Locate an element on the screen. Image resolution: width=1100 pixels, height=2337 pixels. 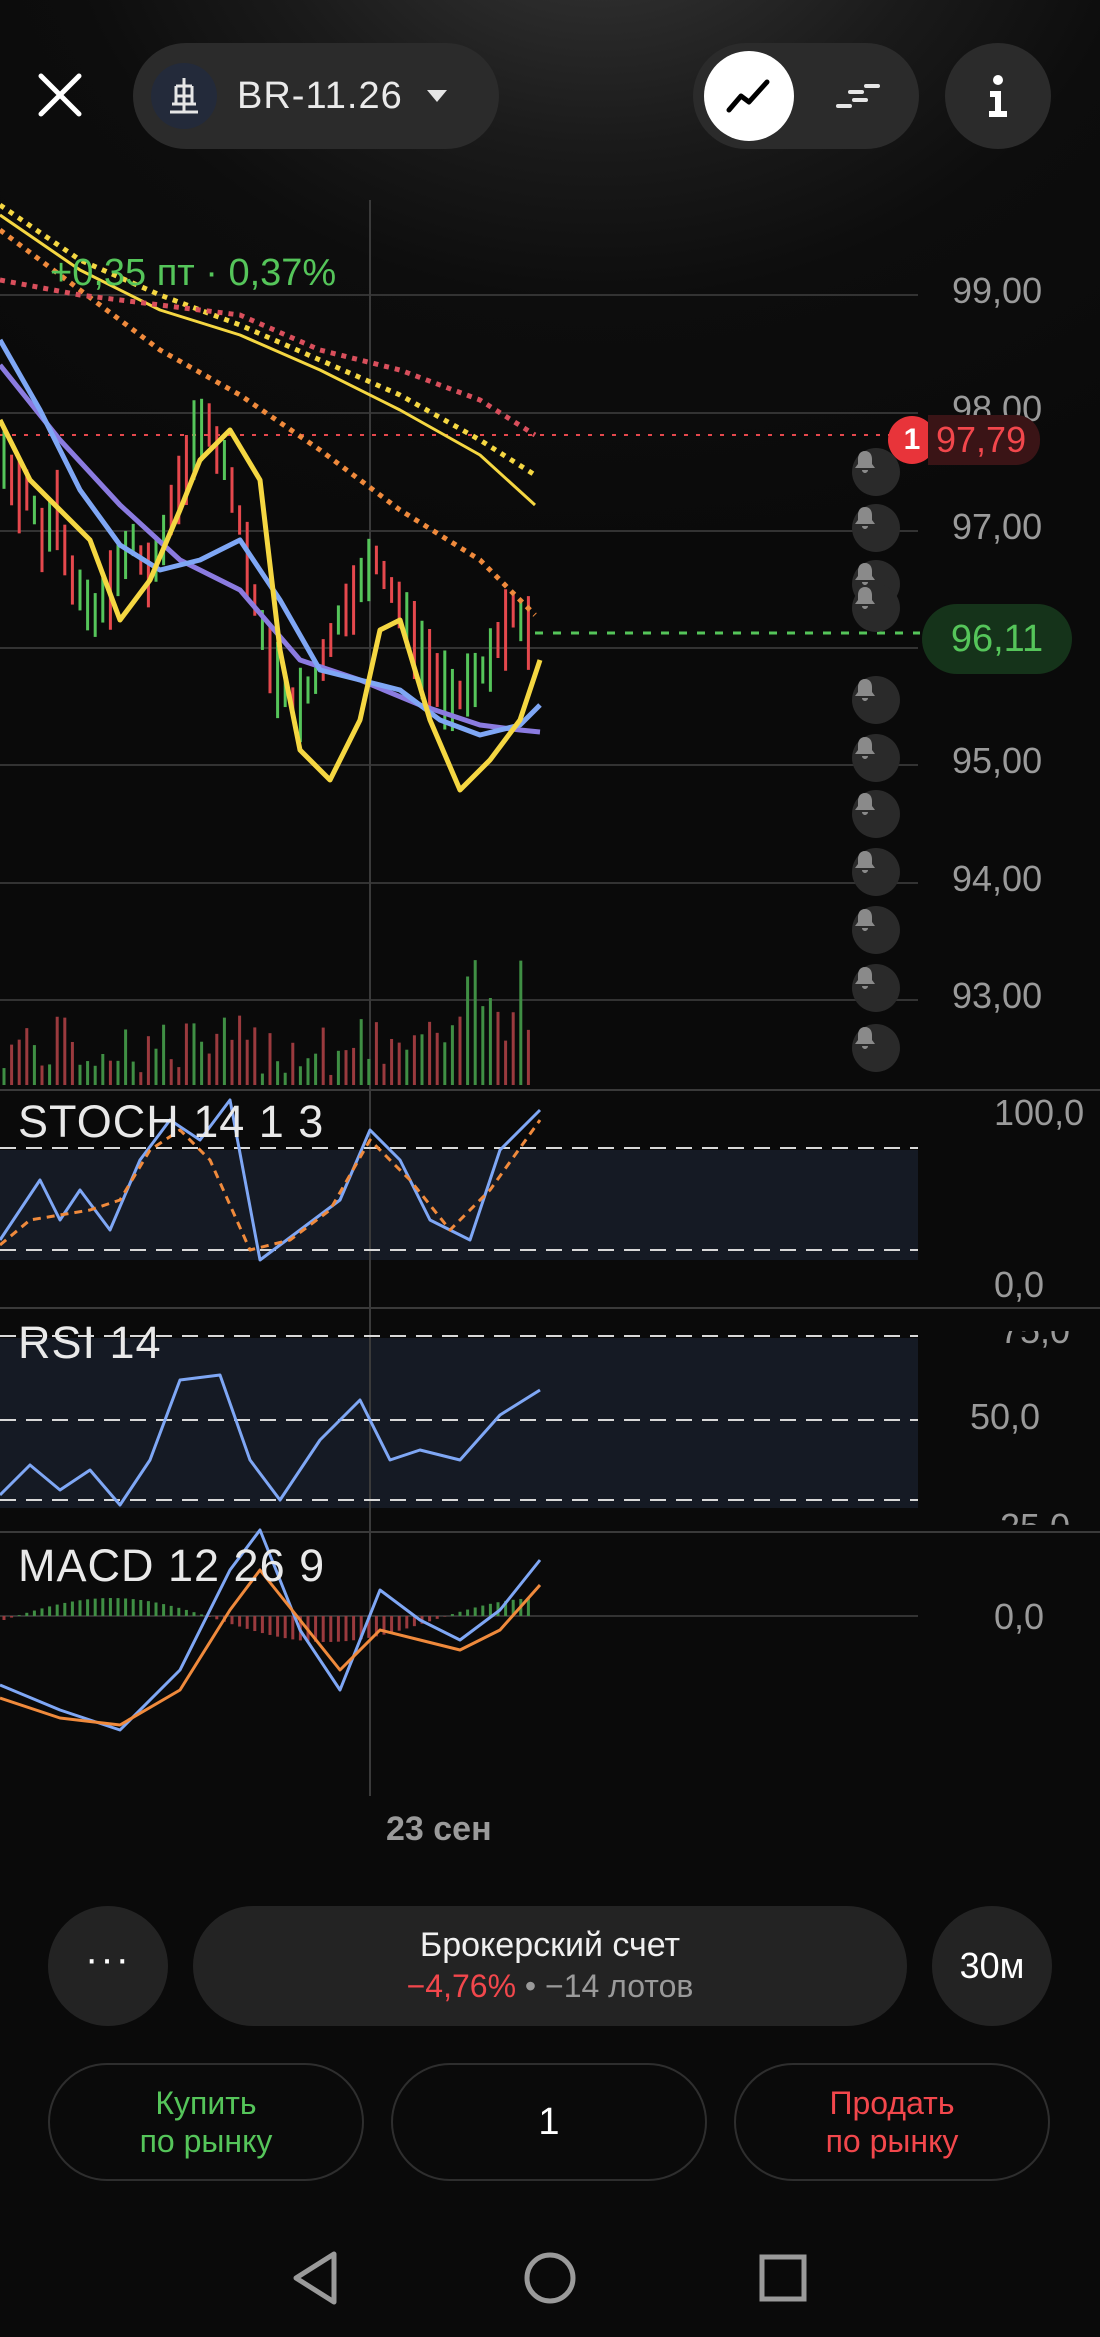
line-view-button is located at coordinates (749, 96).